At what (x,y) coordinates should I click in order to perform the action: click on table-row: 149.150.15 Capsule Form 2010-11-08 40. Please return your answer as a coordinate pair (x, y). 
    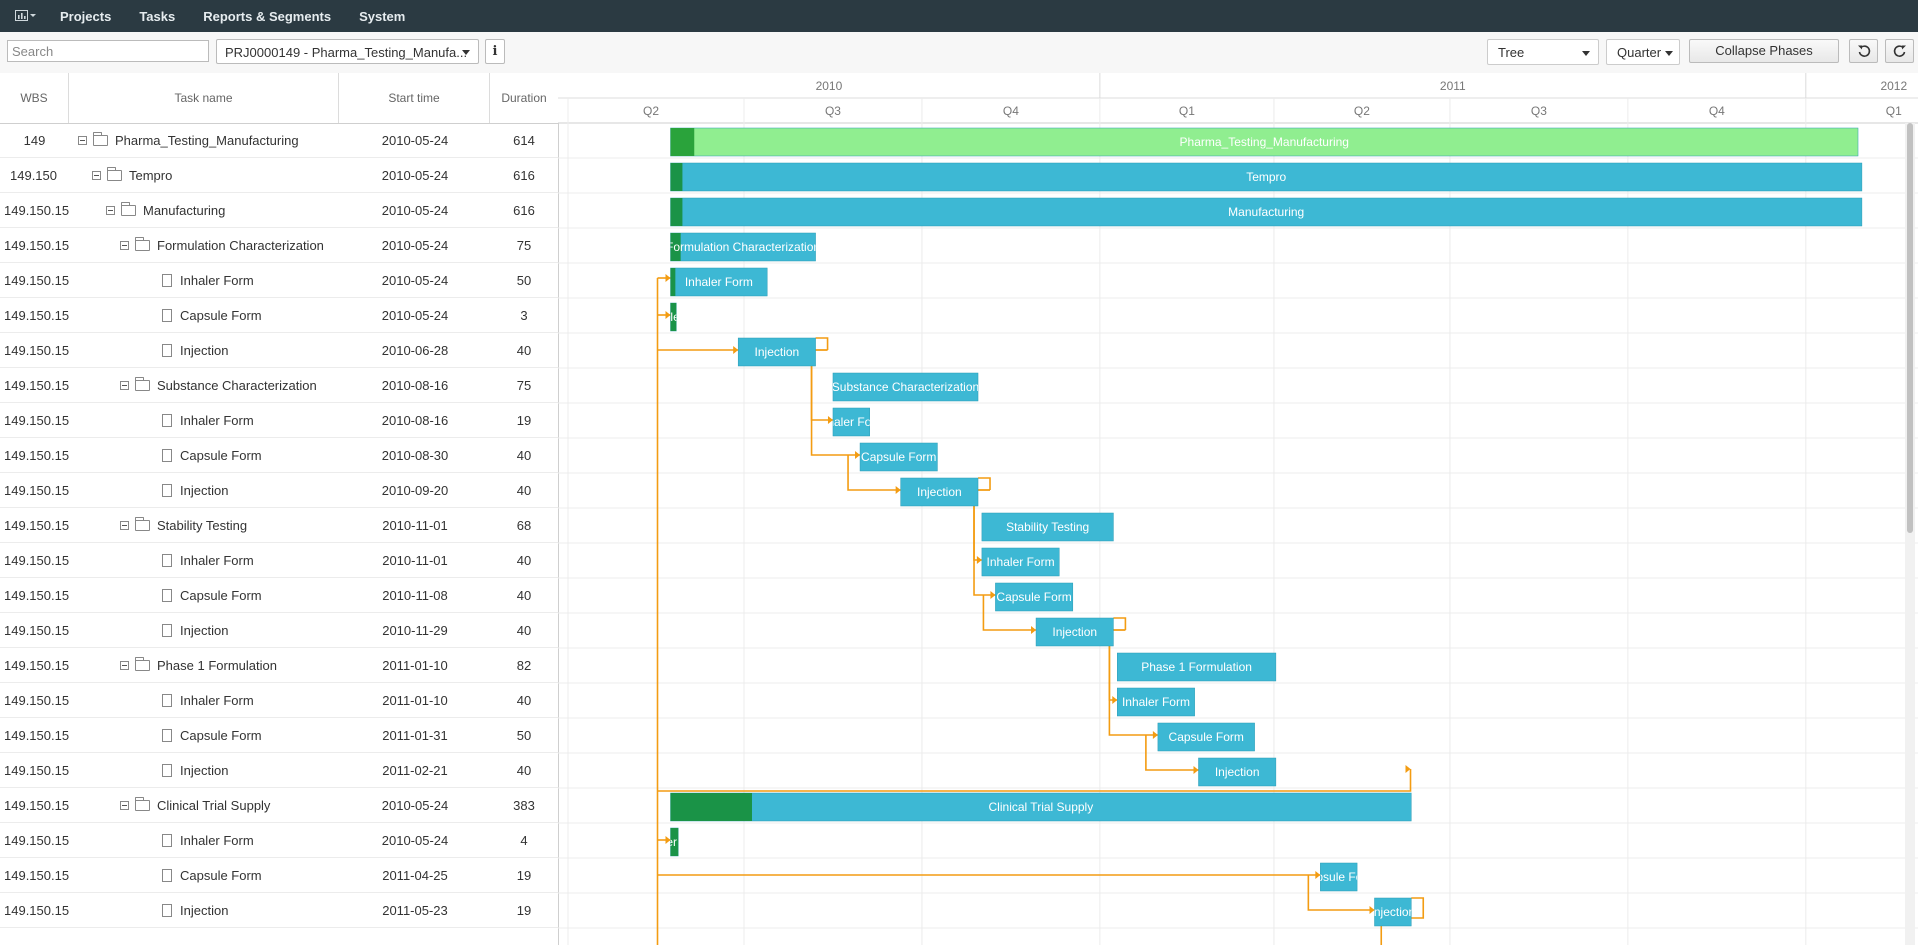
    Looking at the image, I should click on (279, 595).